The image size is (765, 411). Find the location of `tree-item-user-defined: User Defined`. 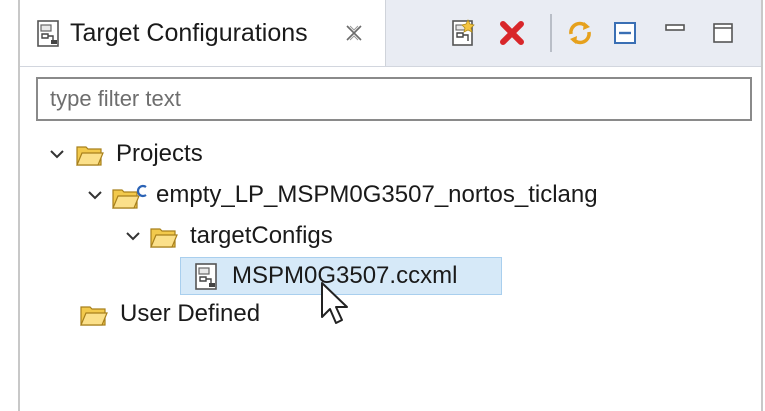

tree-item-user-defined: User Defined is located at coordinates (206, 315).